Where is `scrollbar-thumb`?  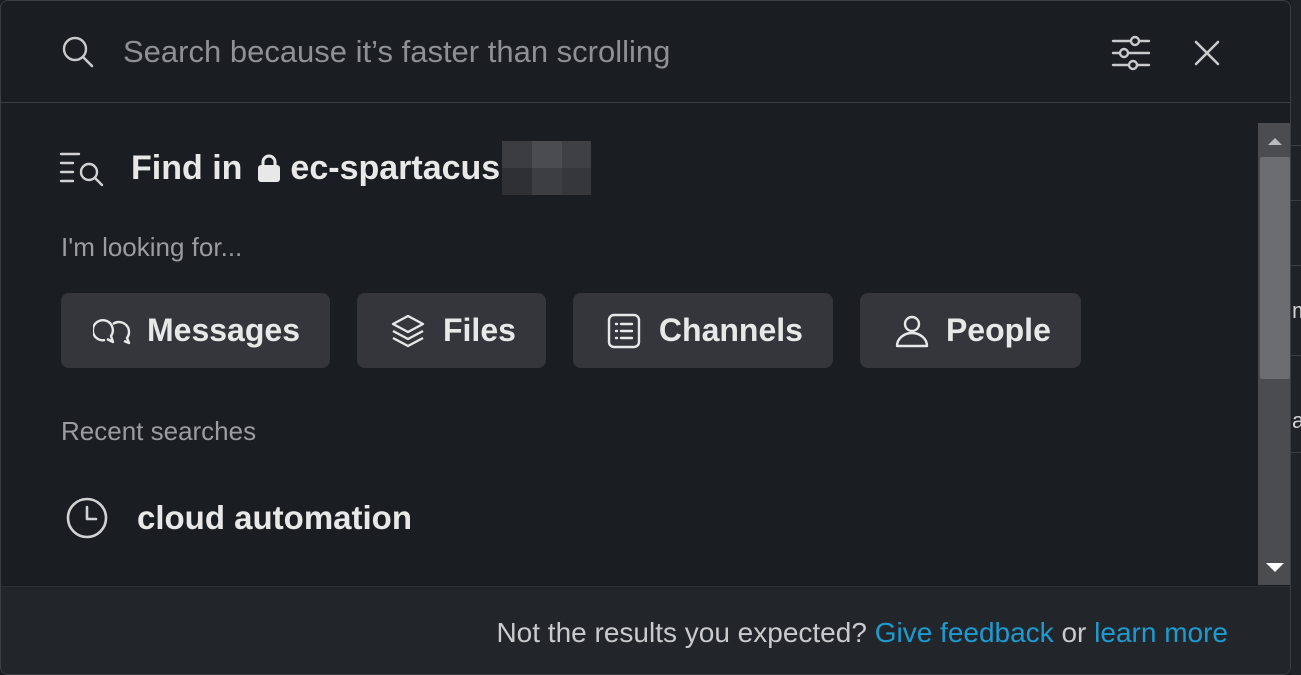 scrollbar-thumb is located at coordinates (1275, 268).